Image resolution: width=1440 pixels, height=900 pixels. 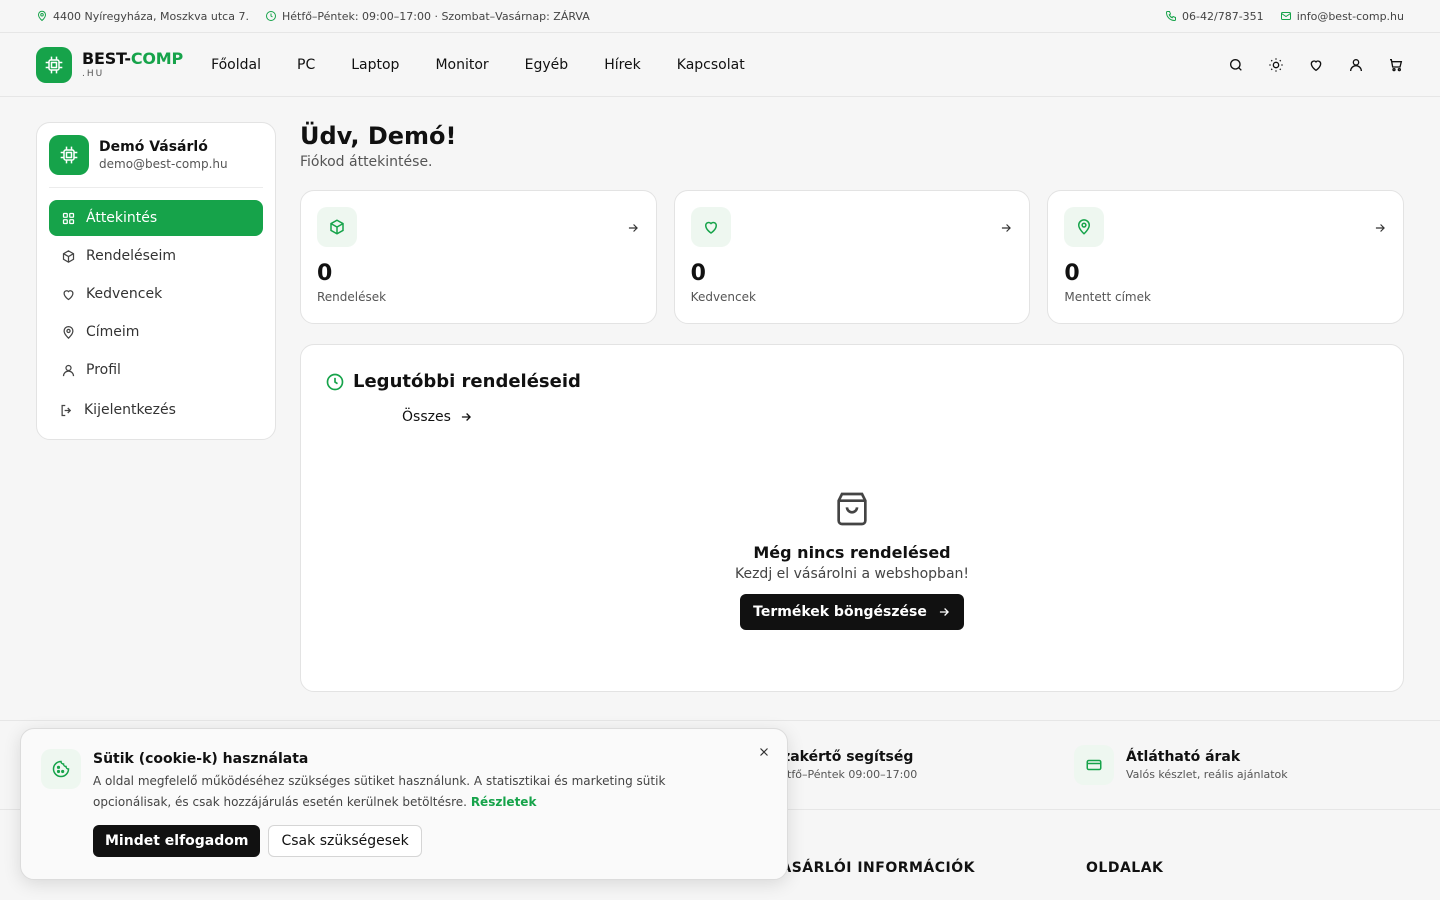 I want to click on nav-item-hirek: Hírek, so click(x=622, y=65).